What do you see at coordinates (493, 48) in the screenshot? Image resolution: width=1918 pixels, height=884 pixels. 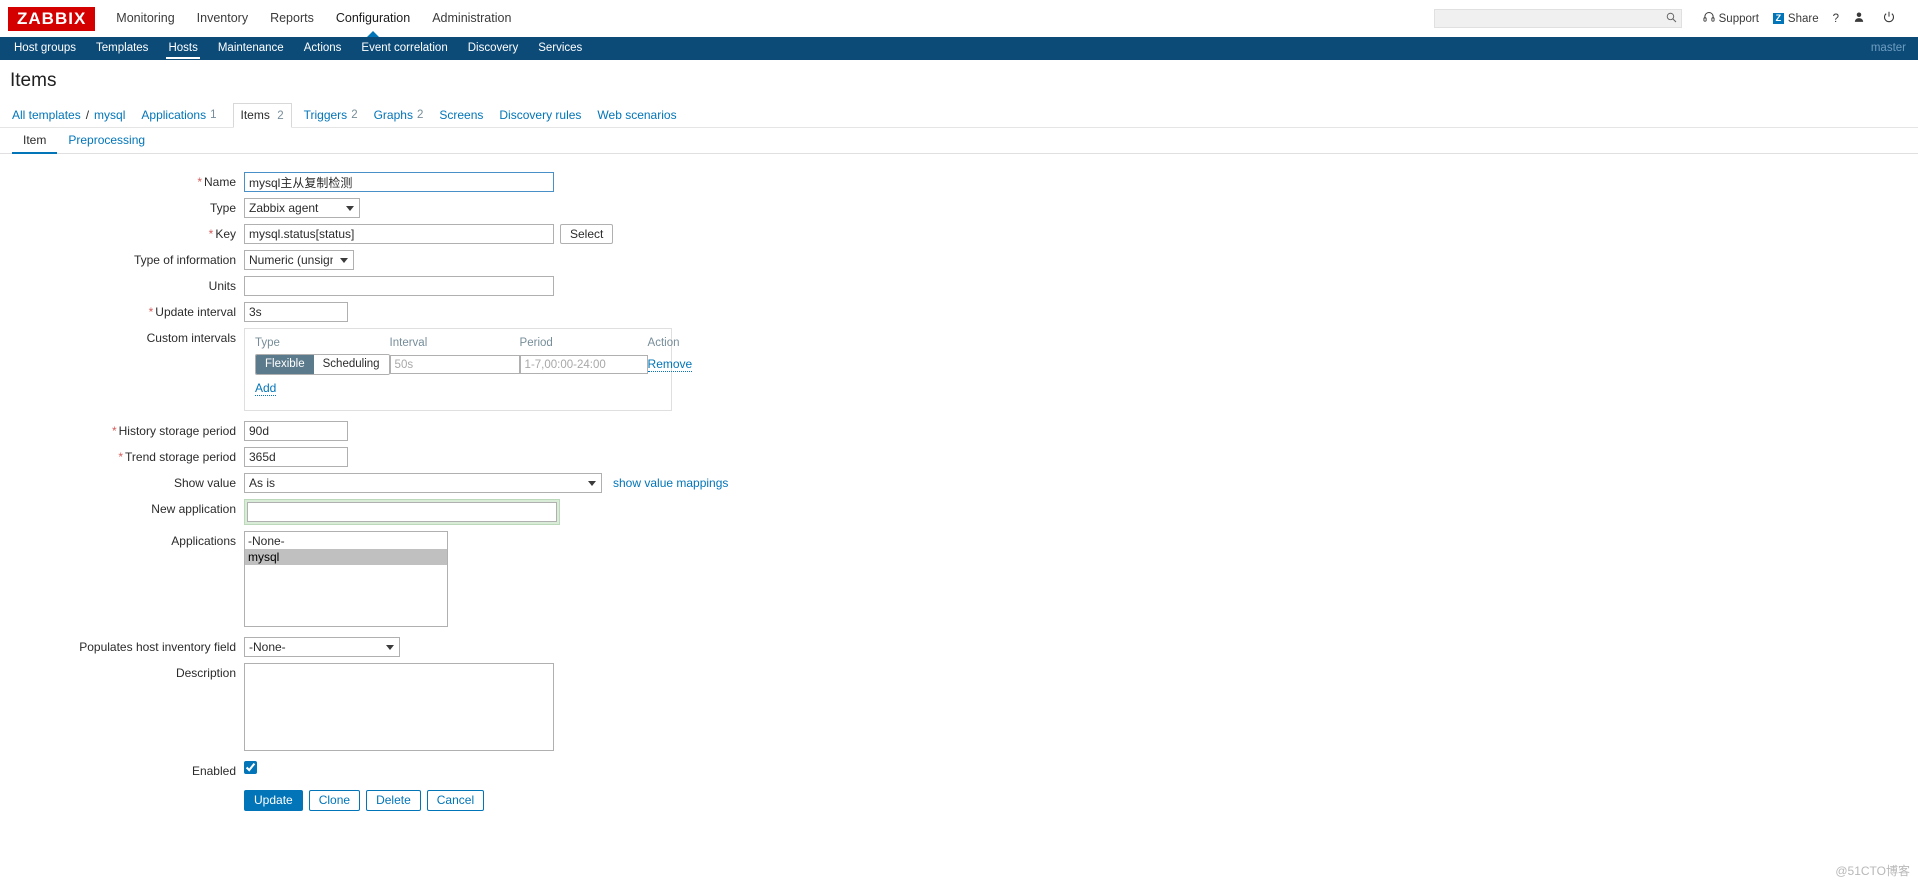 I see `subnav-item-discovery: Discovery` at bounding box center [493, 48].